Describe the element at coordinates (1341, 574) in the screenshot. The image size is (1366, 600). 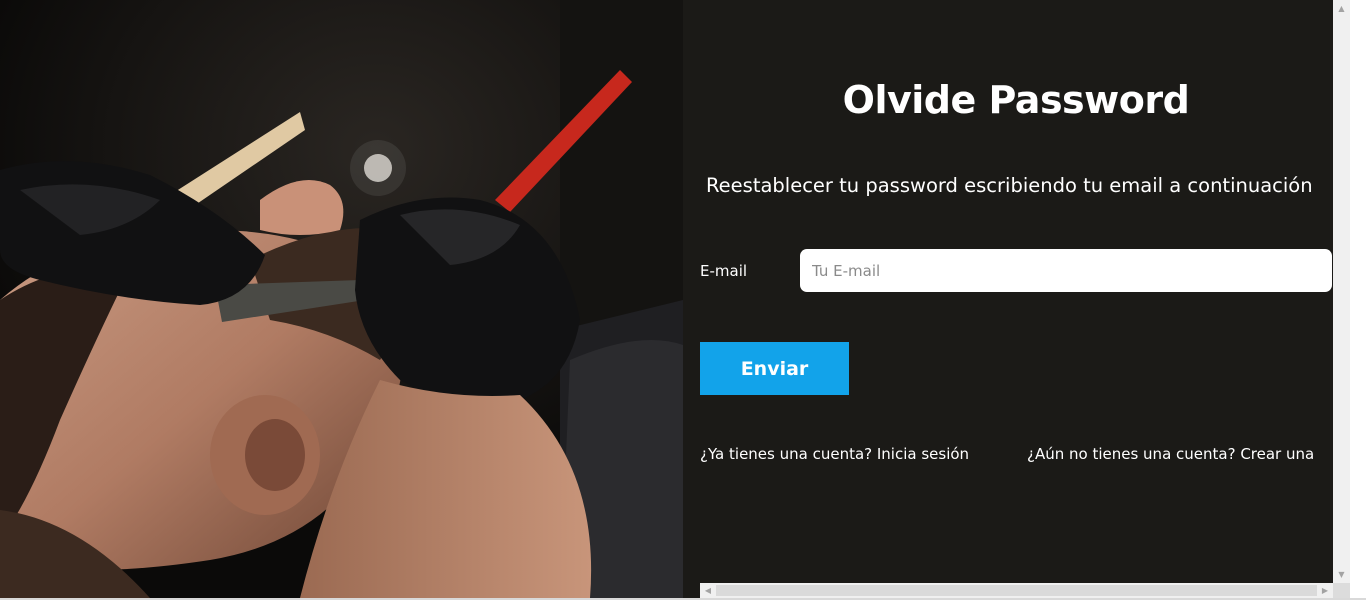
I see `scroll-down-icon: ▼` at that location.